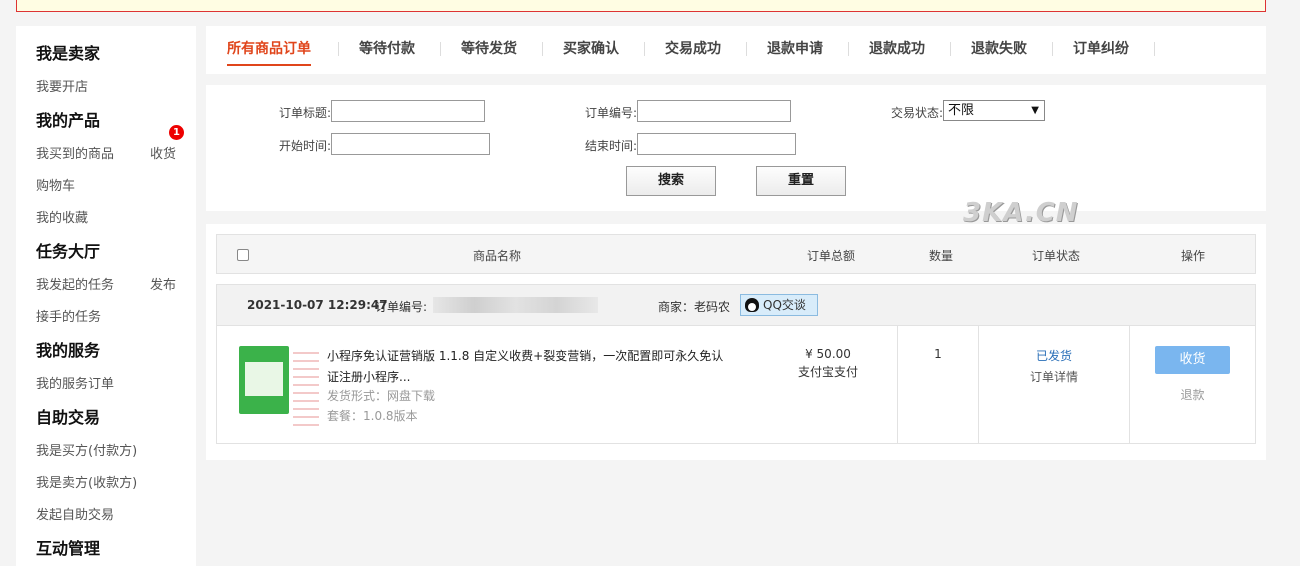  I want to click on sidebar-title-products: 我的产品, so click(68, 120).